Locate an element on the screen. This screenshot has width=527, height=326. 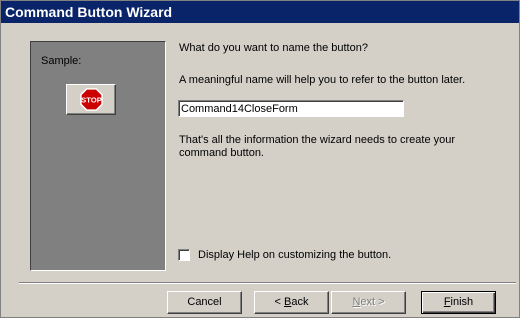
next-label: ext > is located at coordinates (372, 302).